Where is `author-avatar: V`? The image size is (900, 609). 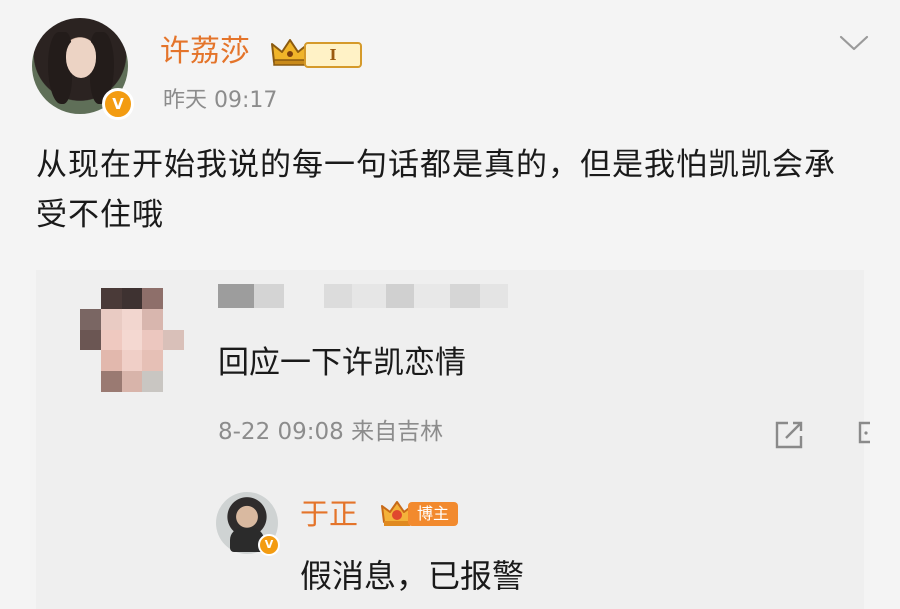
author-avatar: V is located at coordinates (83, 69).